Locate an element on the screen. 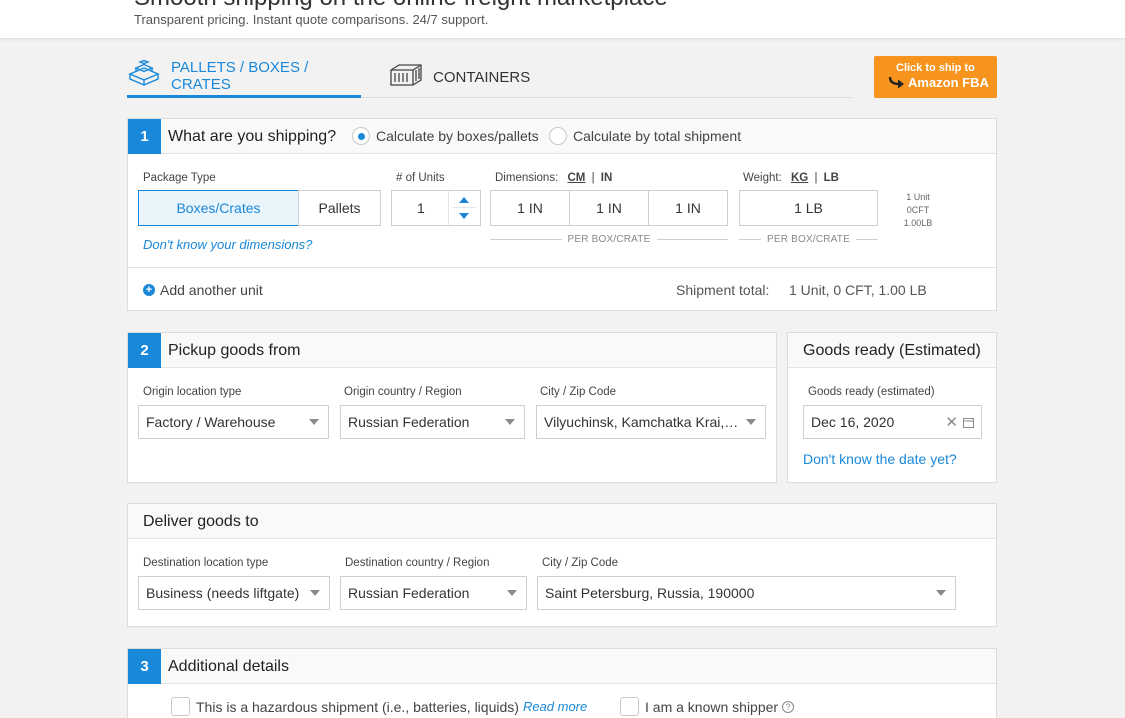  help-icon: ? is located at coordinates (788, 706).